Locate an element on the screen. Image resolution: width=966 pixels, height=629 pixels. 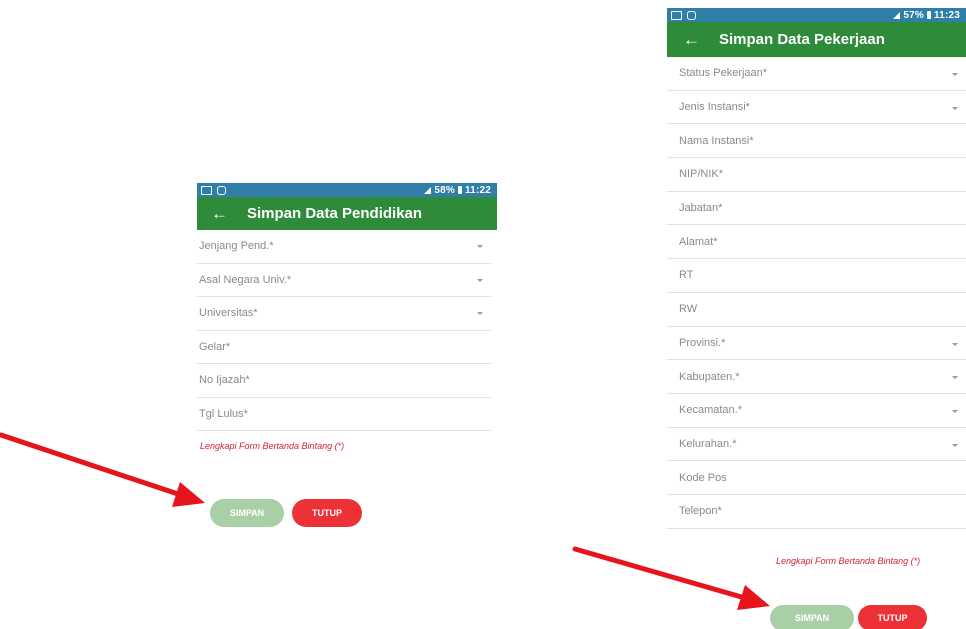
app-bar: ← Simpan Data Pendidikan is located at coordinates (347, 213).